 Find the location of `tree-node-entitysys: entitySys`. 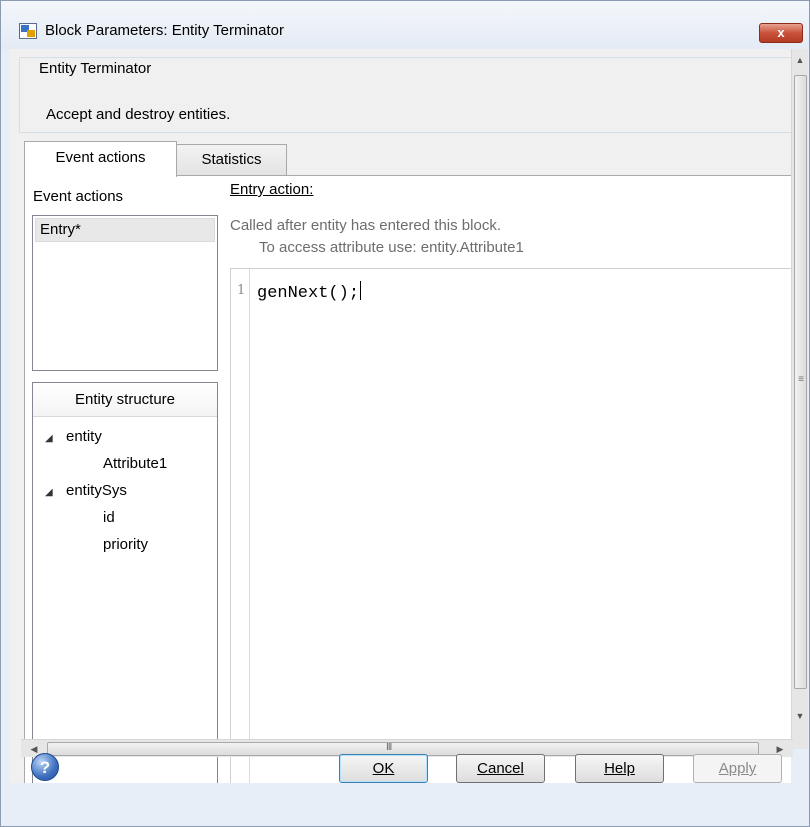

tree-node-entitysys: entitySys is located at coordinates (96, 490).